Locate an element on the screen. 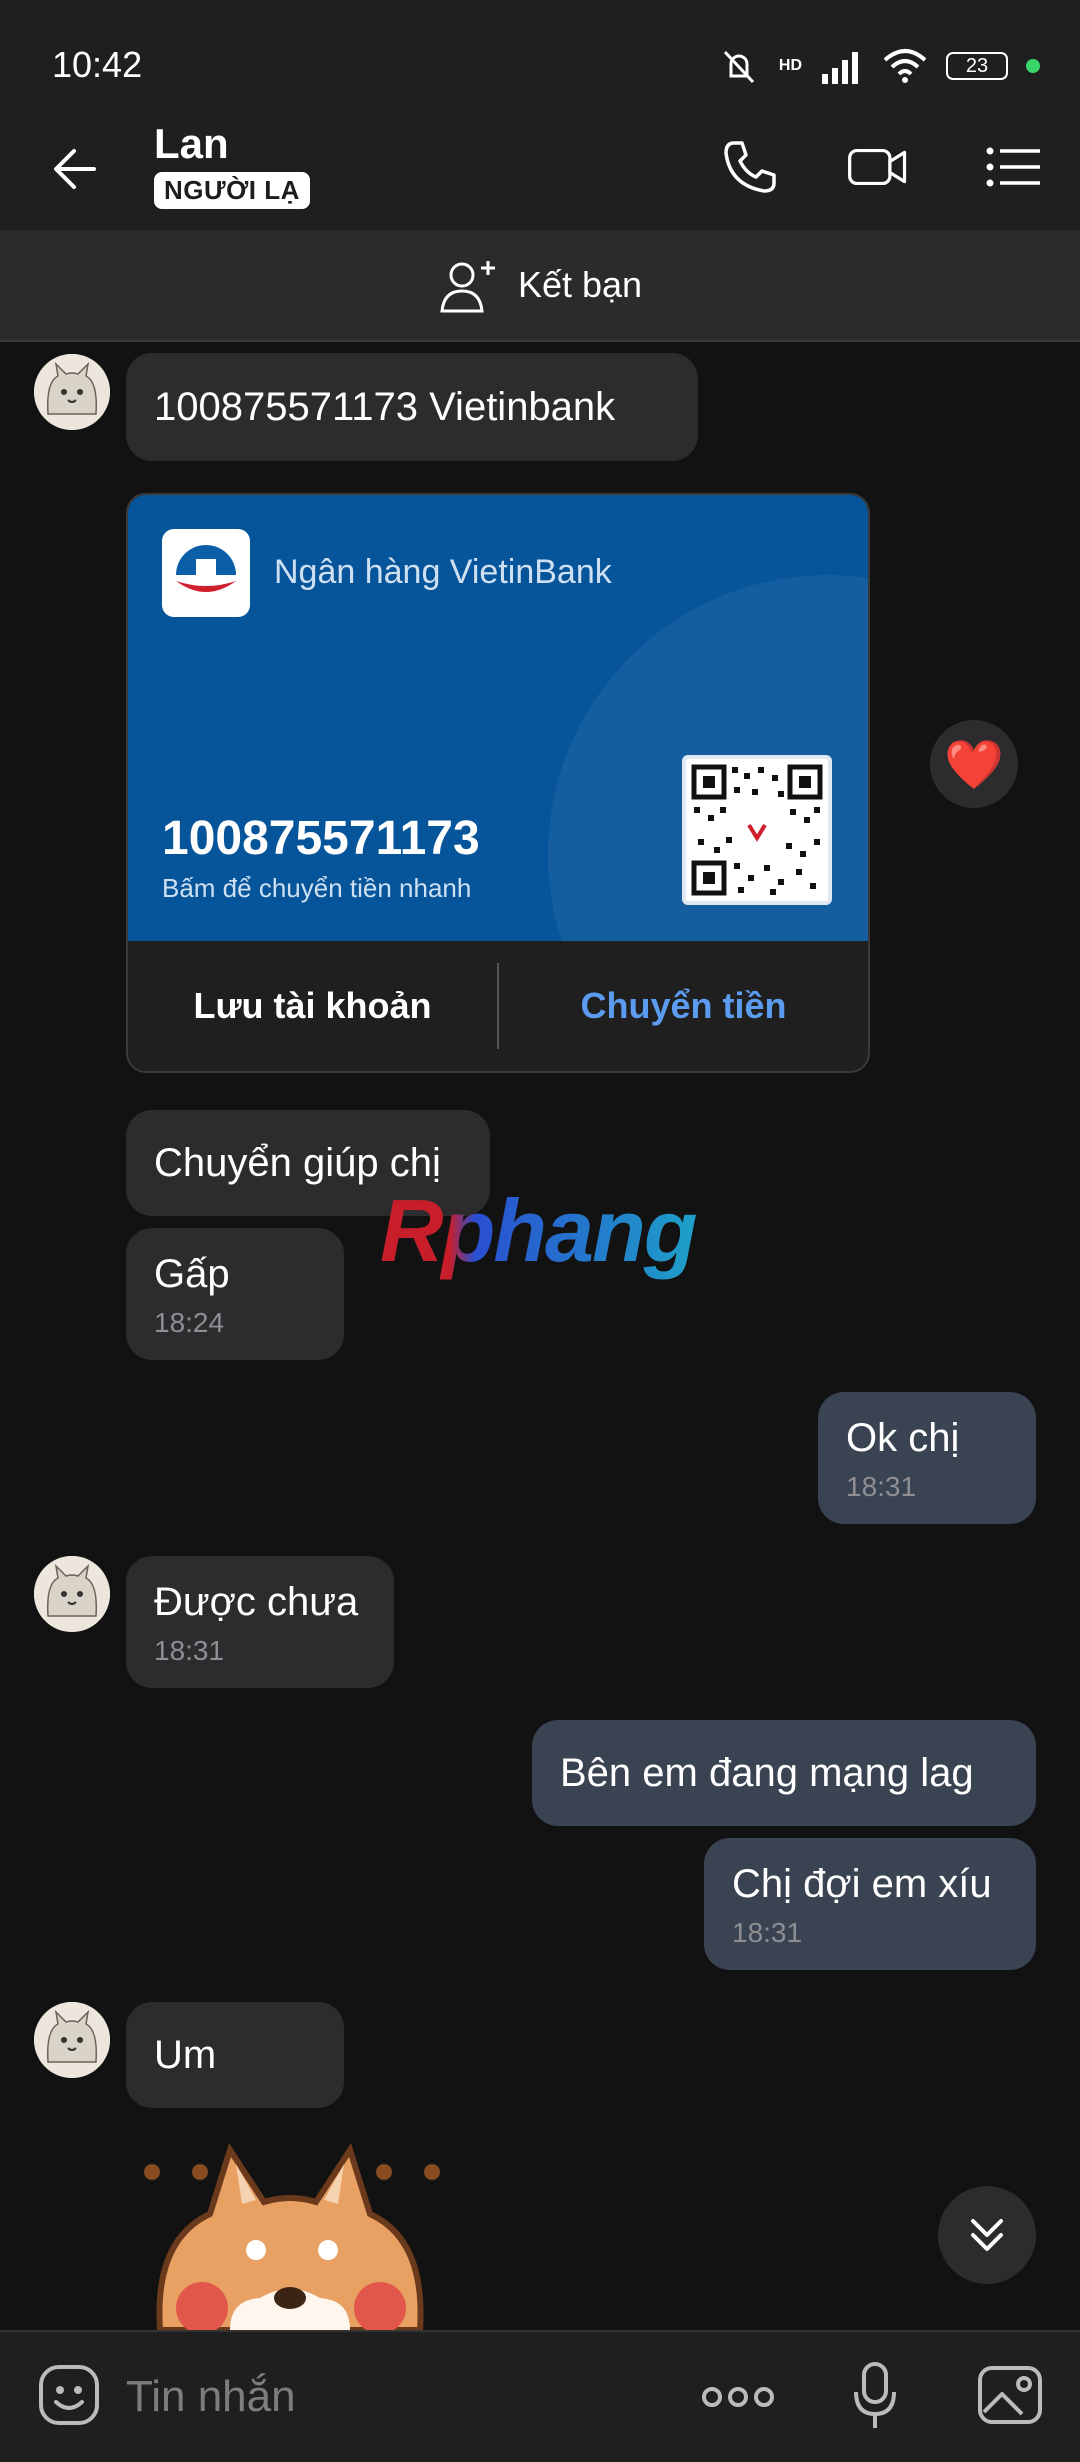 This screenshot has width=1080, height=2462. message-text: Um is located at coordinates (185, 2054).